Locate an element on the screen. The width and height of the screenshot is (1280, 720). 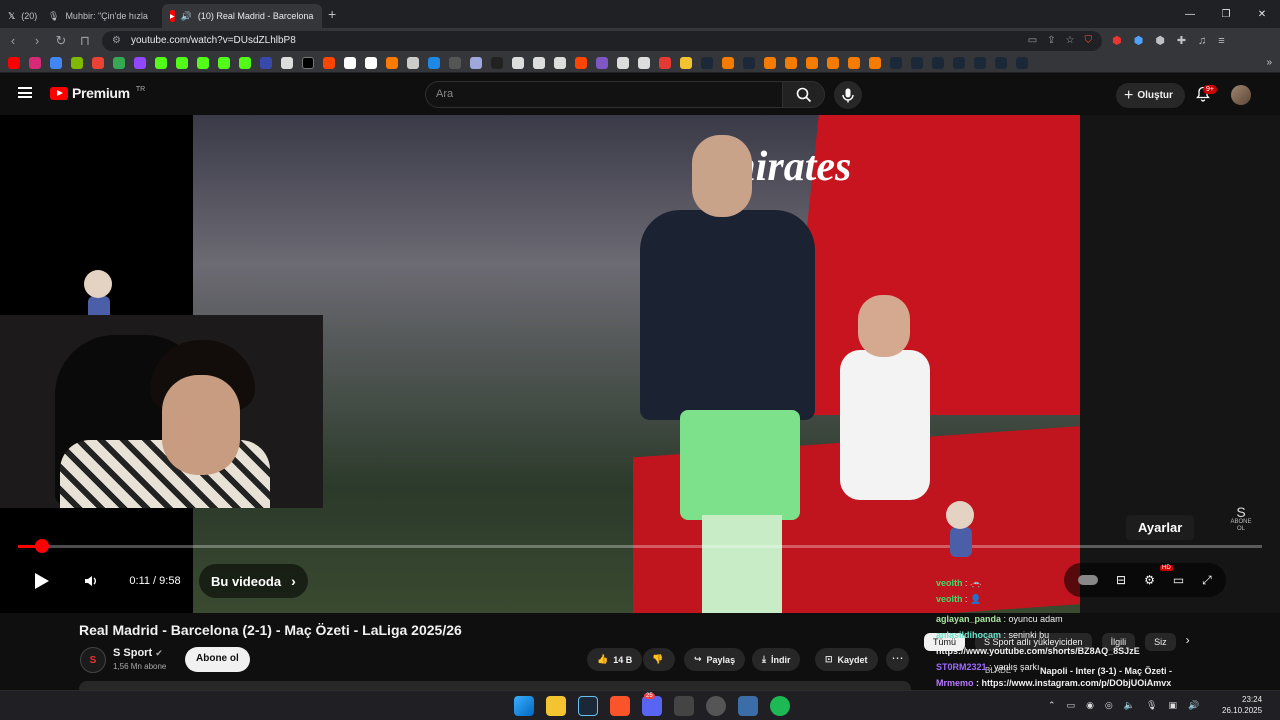
bookmark-reddit-icon is located at coordinates (581, 62).